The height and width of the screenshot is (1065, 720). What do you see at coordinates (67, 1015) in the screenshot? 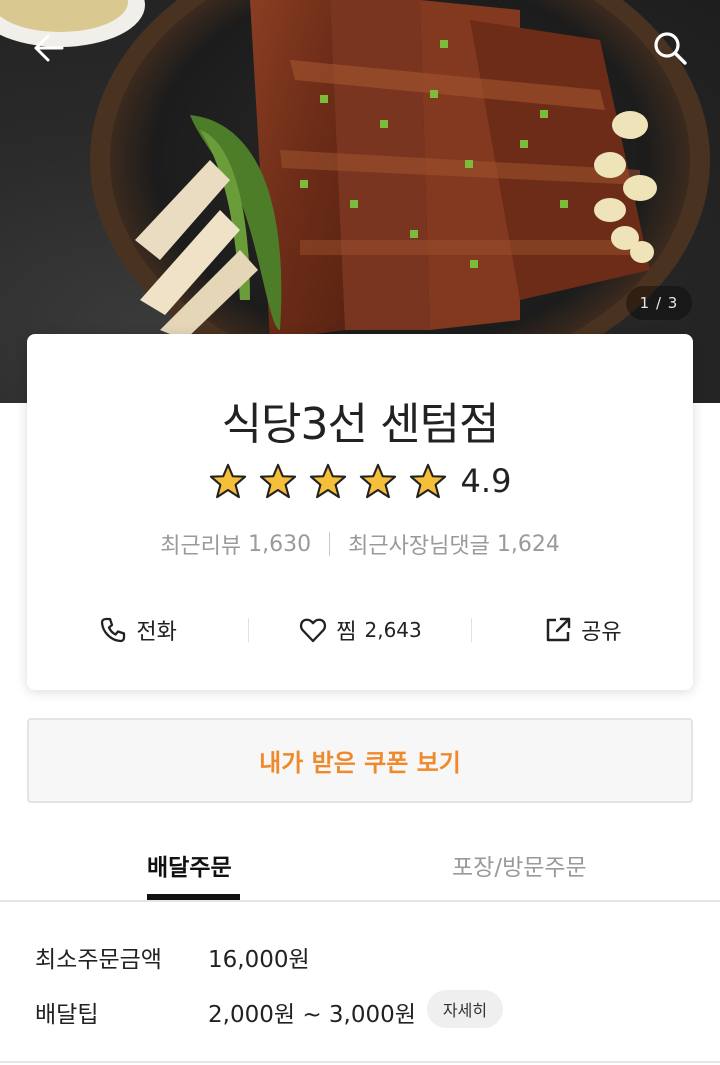
I see `delivery-tip-label: 배달팁` at bounding box center [67, 1015].